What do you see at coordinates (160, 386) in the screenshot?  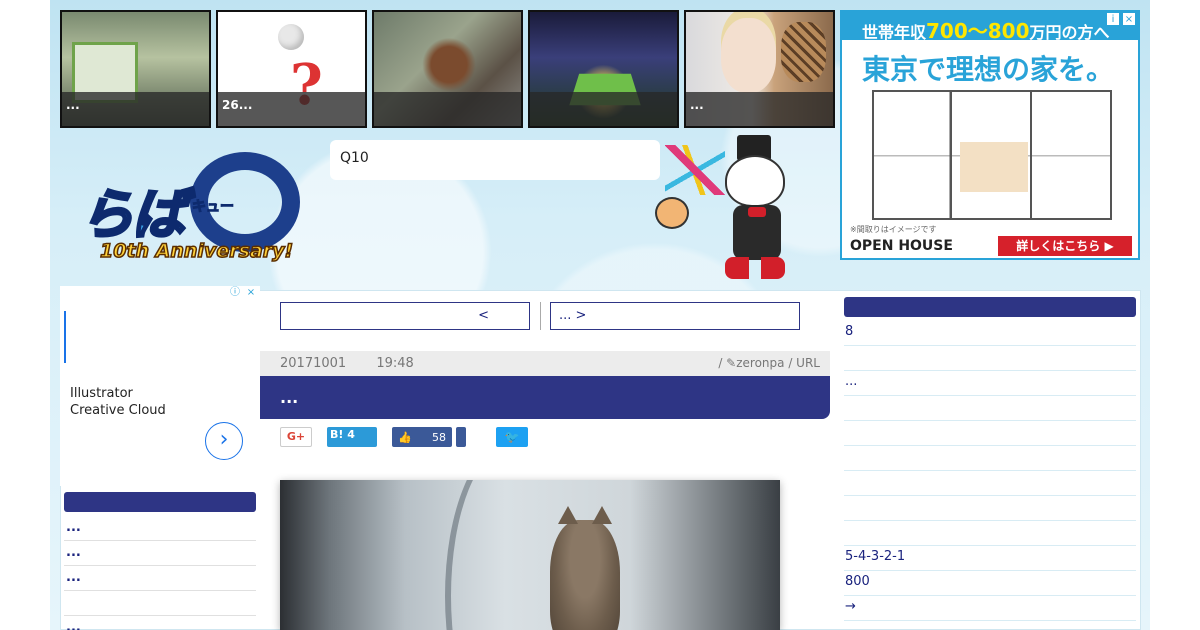 I see `banner-ad-left: ⓘ × Illustrator Creative Cloud ›` at bounding box center [160, 386].